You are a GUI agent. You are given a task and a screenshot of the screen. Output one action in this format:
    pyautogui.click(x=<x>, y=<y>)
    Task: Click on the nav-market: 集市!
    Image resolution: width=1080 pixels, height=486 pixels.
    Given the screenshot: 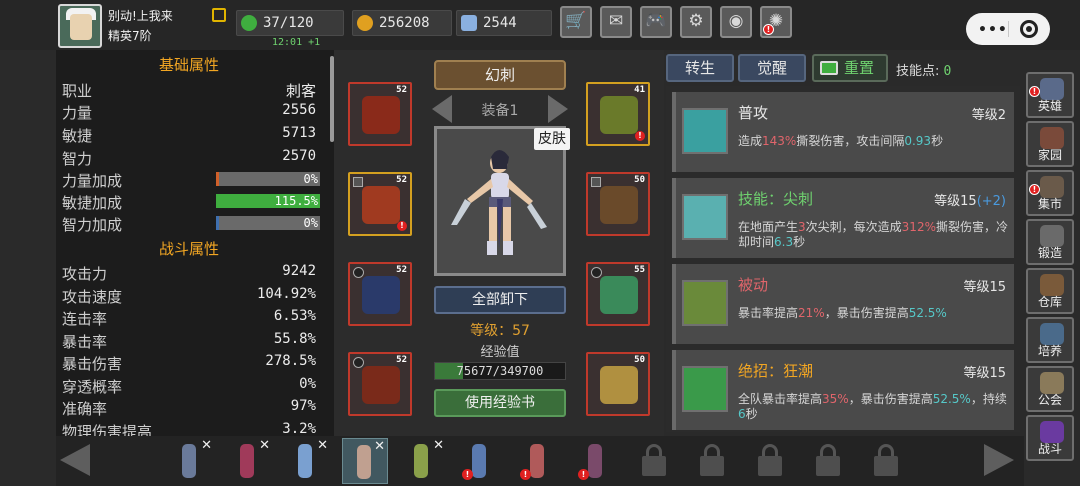 What is the action you would take?
    pyautogui.click(x=1050, y=193)
    